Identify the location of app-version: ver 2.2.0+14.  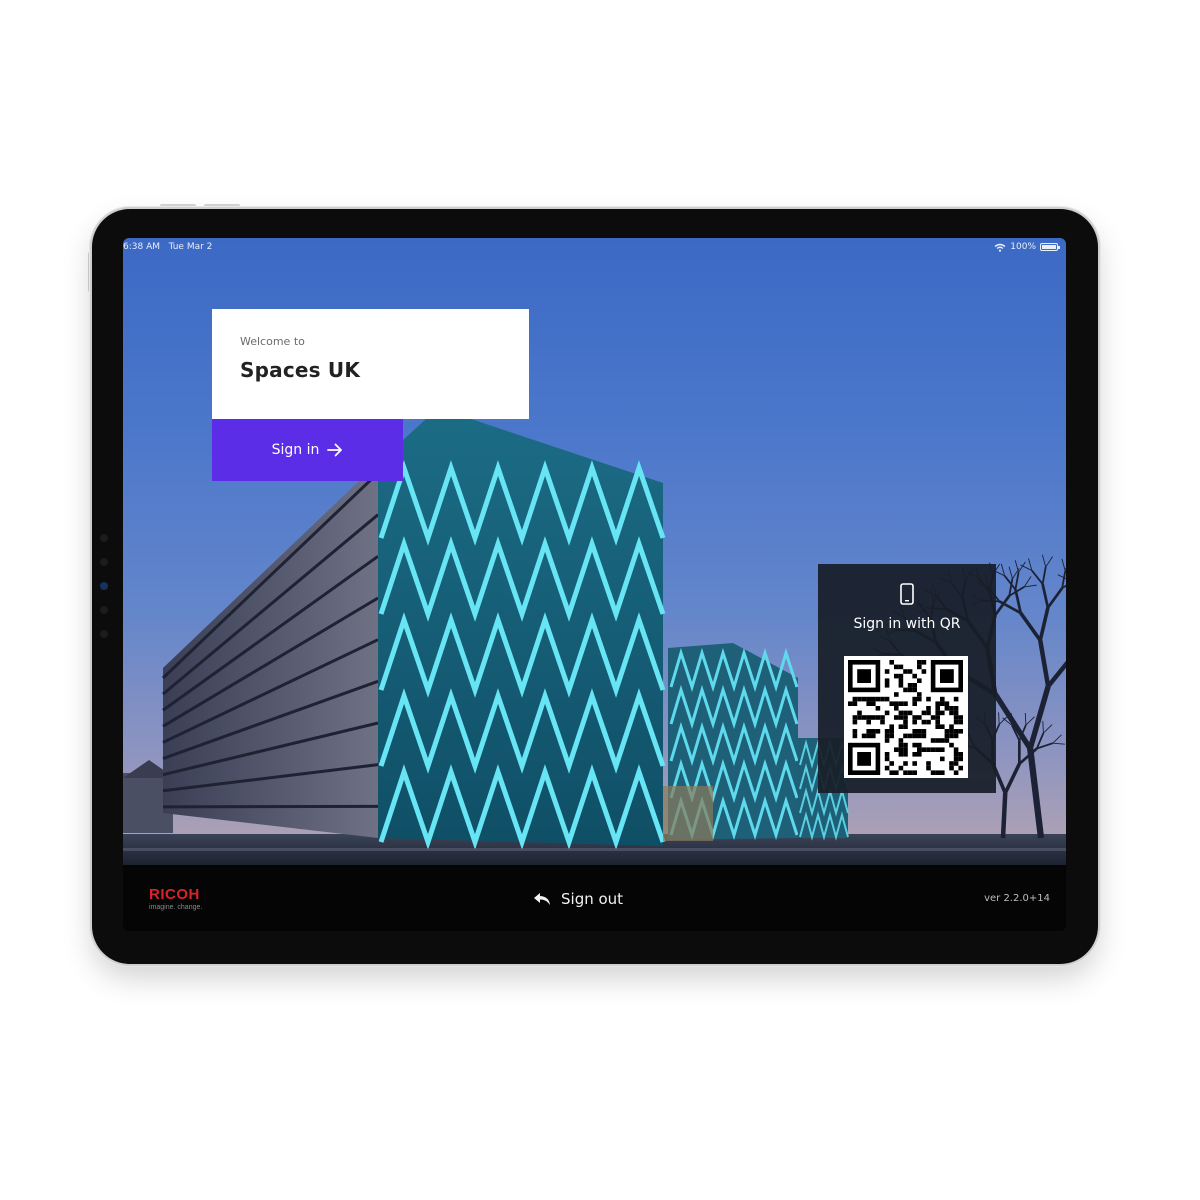
(1017, 898).